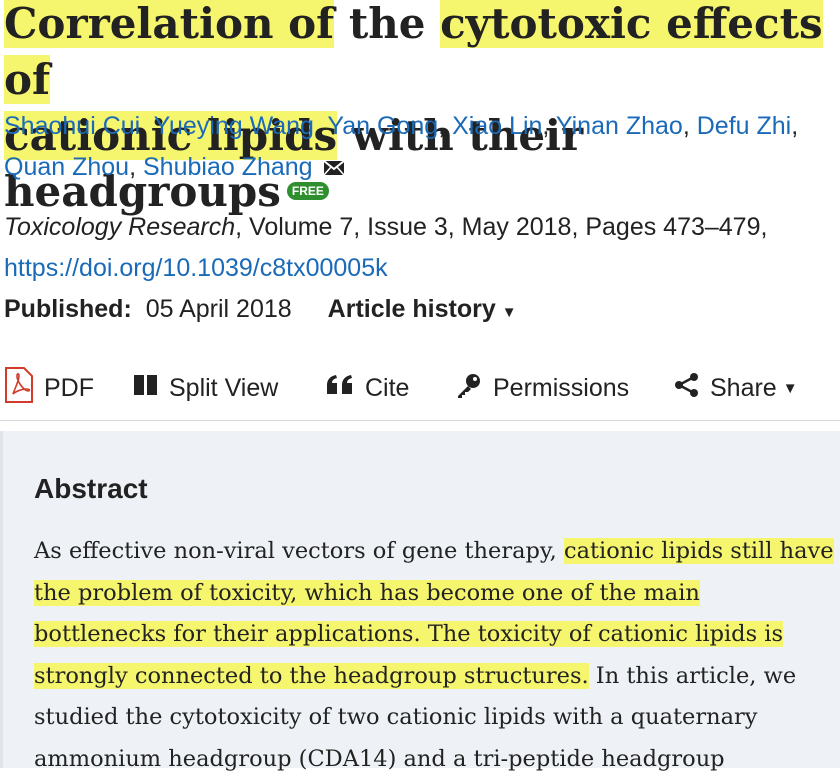 The height and width of the screenshot is (780, 840). What do you see at coordinates (120, 227) in the screenshot?
I see `journal-name: Toxicology Research` at bounding box center [120, 227].